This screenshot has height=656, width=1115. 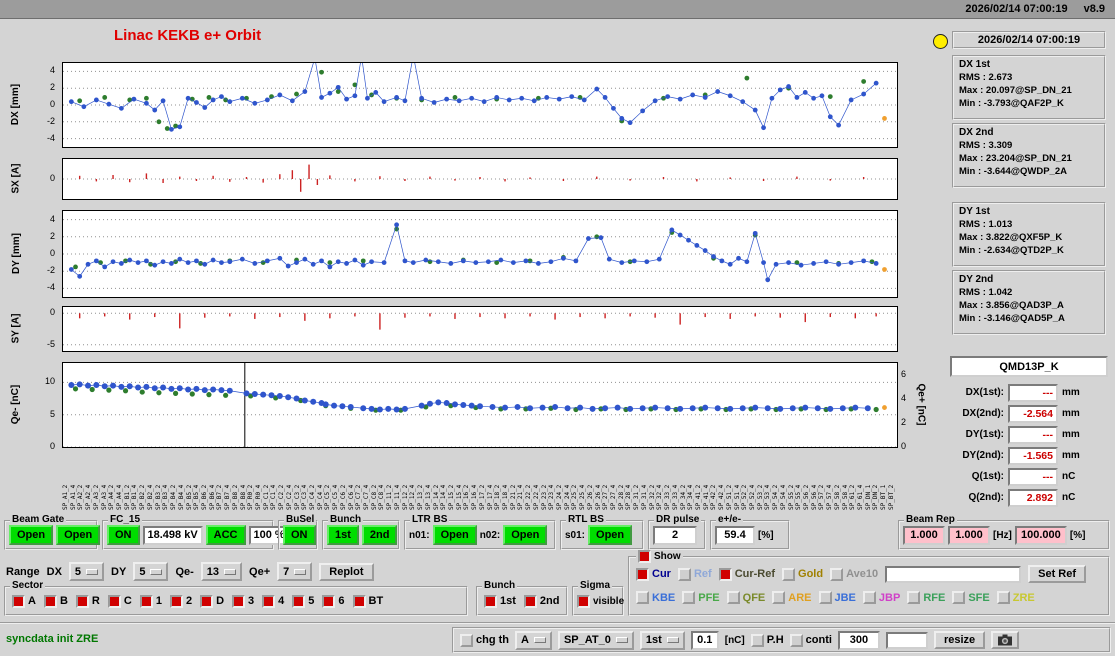 What do you see at coordinates (837, 597) in the screenshot?
I see `show-option-jbe: JBE` at bounding box center [837, 597].